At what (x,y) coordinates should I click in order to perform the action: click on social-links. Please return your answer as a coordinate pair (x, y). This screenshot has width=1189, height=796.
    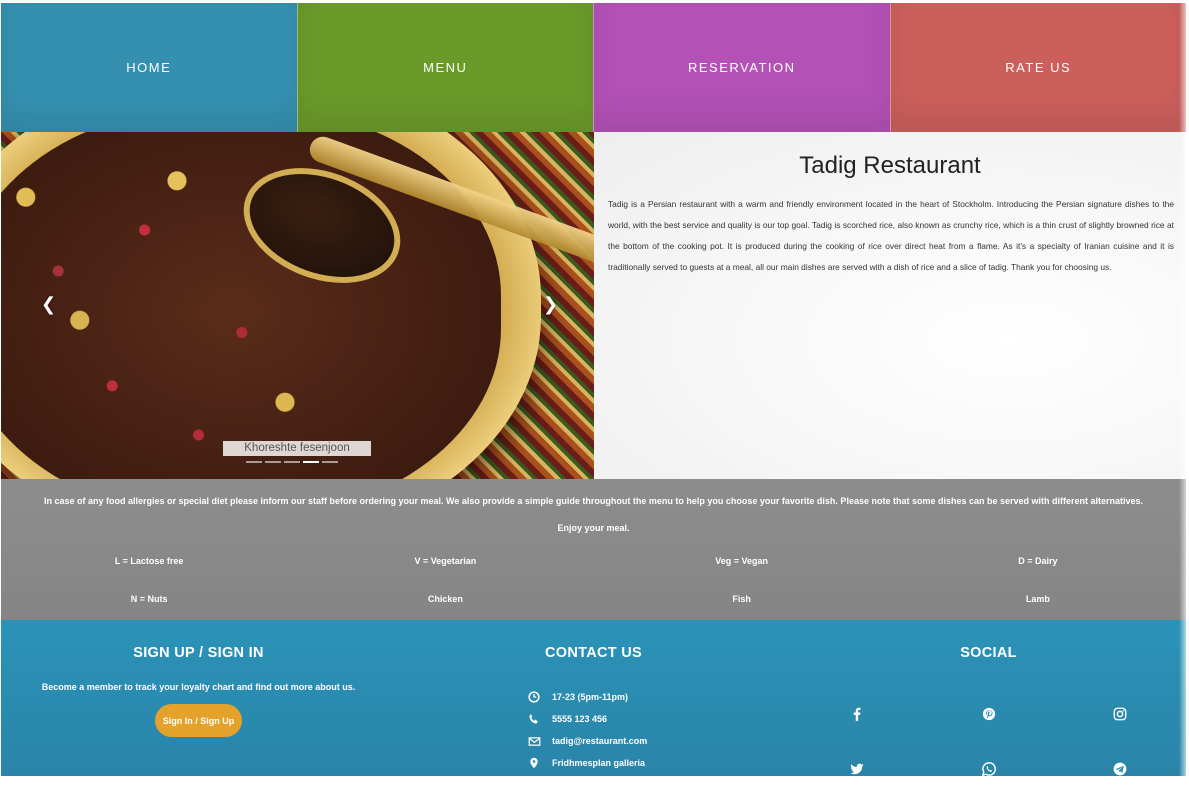
    Looking at the image, I should click on (988, 741).